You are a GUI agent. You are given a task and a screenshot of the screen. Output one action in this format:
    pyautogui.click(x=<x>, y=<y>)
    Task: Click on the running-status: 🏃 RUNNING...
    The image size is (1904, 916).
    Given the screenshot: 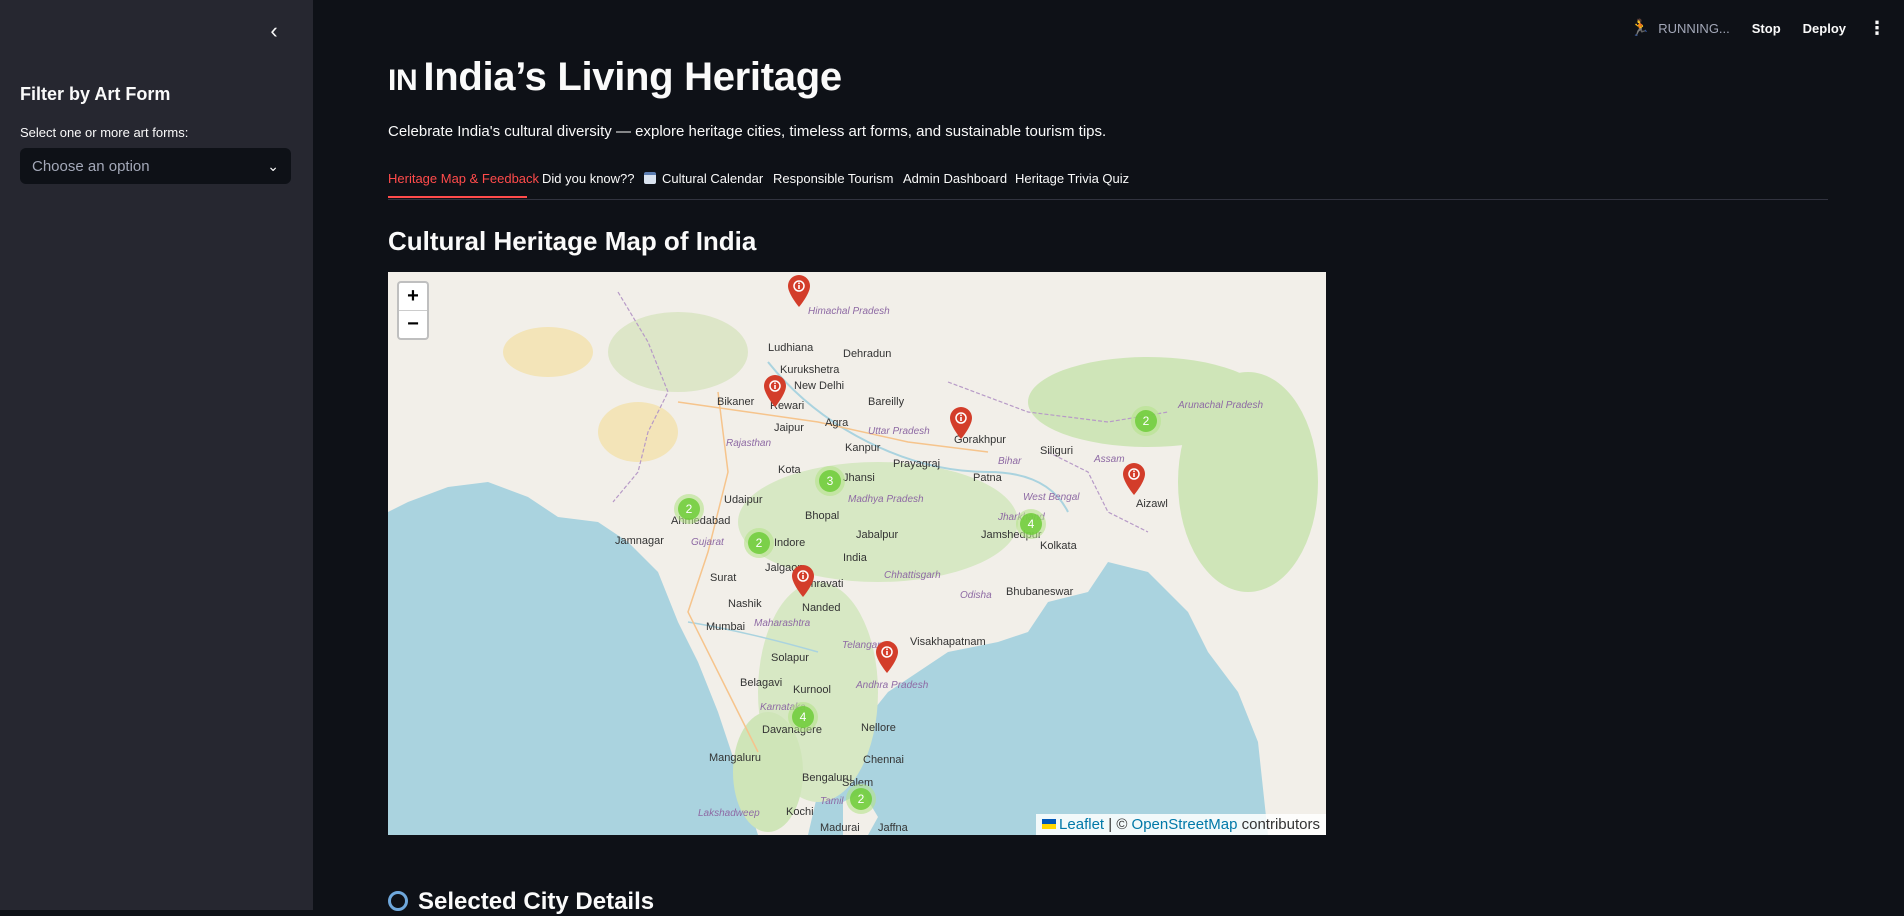 What is the action you would take?
    pyautogui.click(x=1679, y=28)
    